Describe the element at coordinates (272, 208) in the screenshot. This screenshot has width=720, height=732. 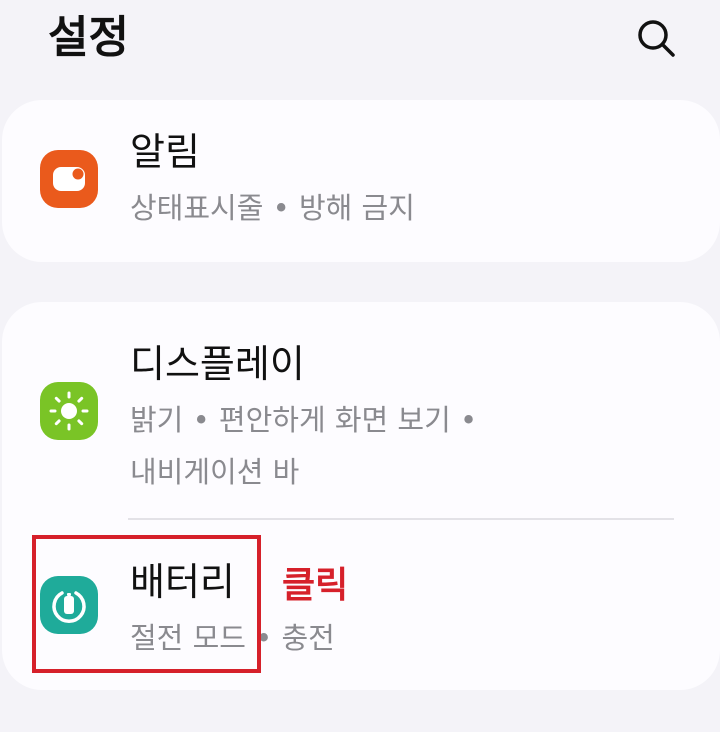
I see `notifications-subtitle: 상태표시줄 • 방해 금지` at that location.